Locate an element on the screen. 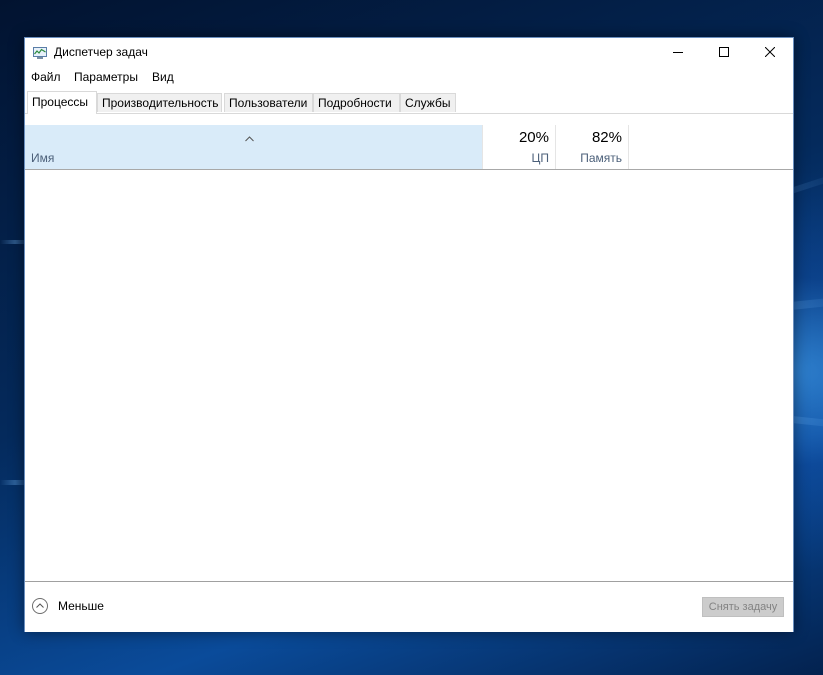  footer-bar: Меньше Снять задачу is located at coordinates (409, 606).